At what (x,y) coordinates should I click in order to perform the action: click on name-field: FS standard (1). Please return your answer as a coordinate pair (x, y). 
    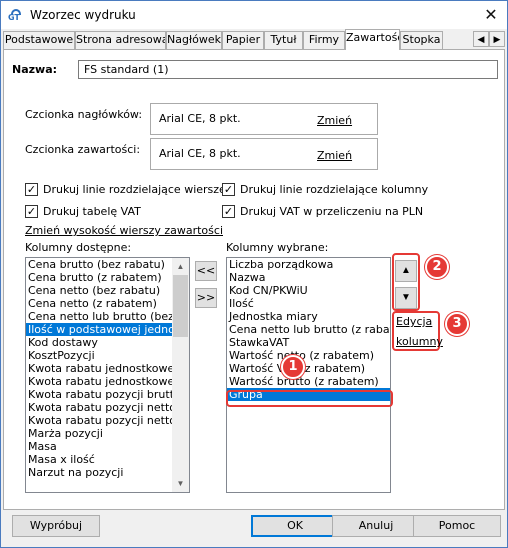
    Looking at the image, I should click on (288, 69).